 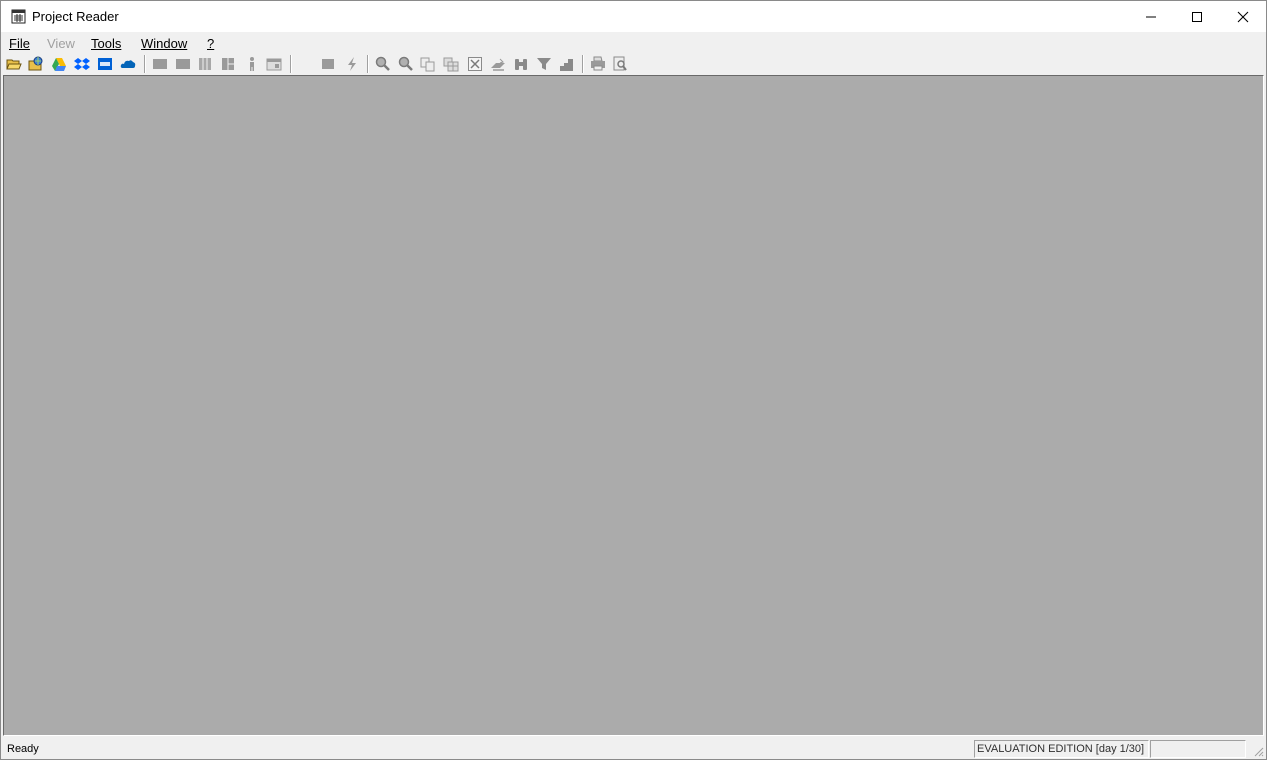 I want to click on close-button, so click(x=1243, y=16).